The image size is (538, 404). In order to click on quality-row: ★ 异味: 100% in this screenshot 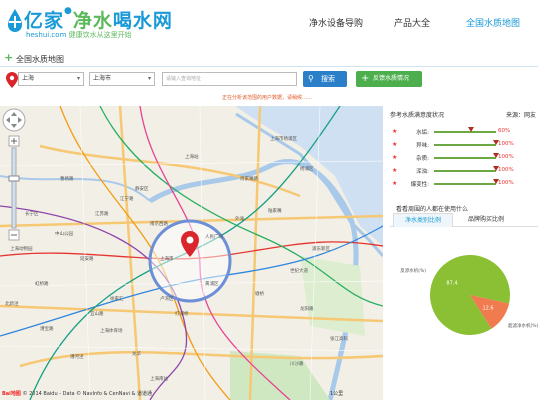, I will do `click(464, 145)`.